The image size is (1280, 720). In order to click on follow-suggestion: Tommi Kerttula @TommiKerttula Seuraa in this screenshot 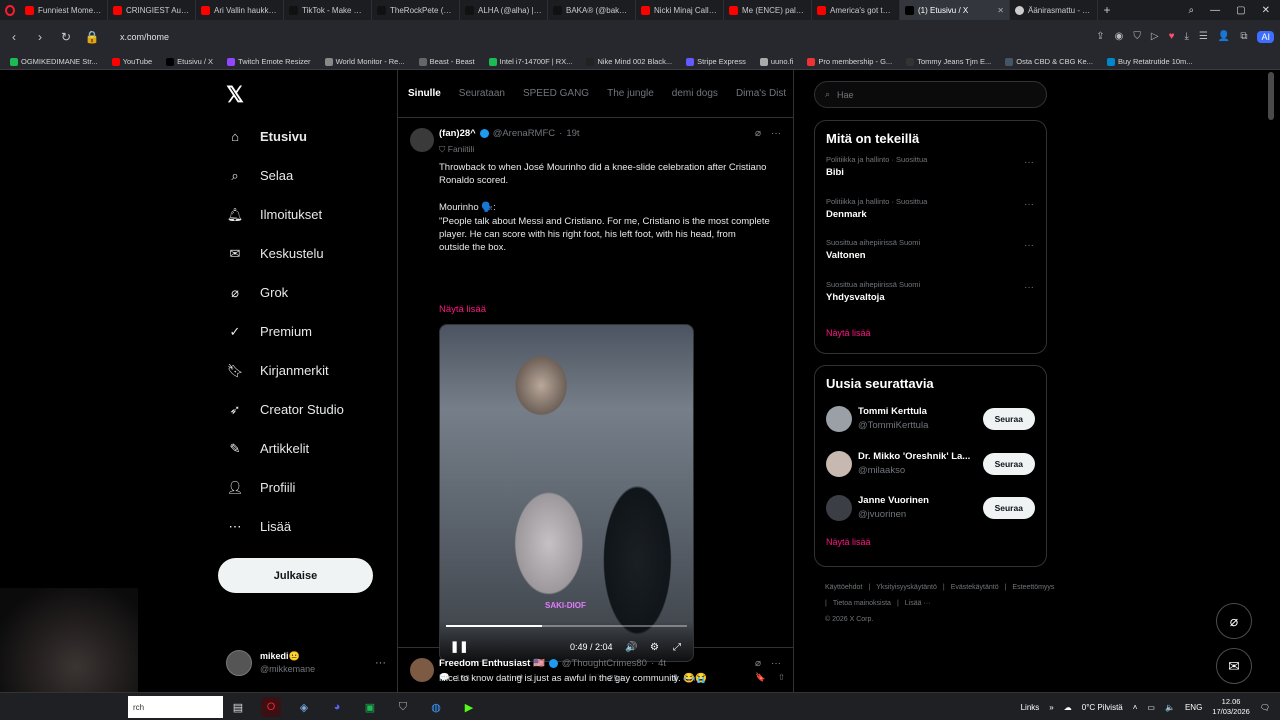, I will do `click(930, 419)`.